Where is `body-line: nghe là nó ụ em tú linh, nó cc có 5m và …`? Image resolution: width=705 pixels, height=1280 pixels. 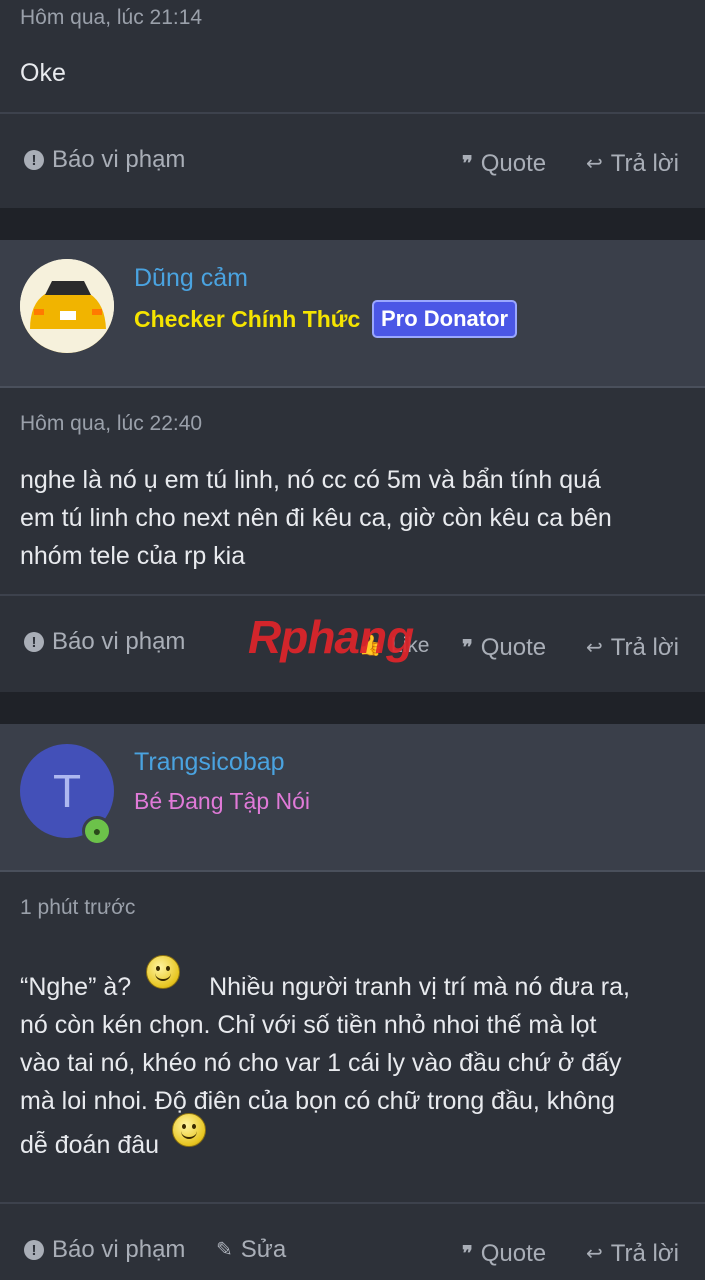 body-line: nghe là nó ụ em tú linh, nó cc có 5m và … is located at coordinates (310, 480).